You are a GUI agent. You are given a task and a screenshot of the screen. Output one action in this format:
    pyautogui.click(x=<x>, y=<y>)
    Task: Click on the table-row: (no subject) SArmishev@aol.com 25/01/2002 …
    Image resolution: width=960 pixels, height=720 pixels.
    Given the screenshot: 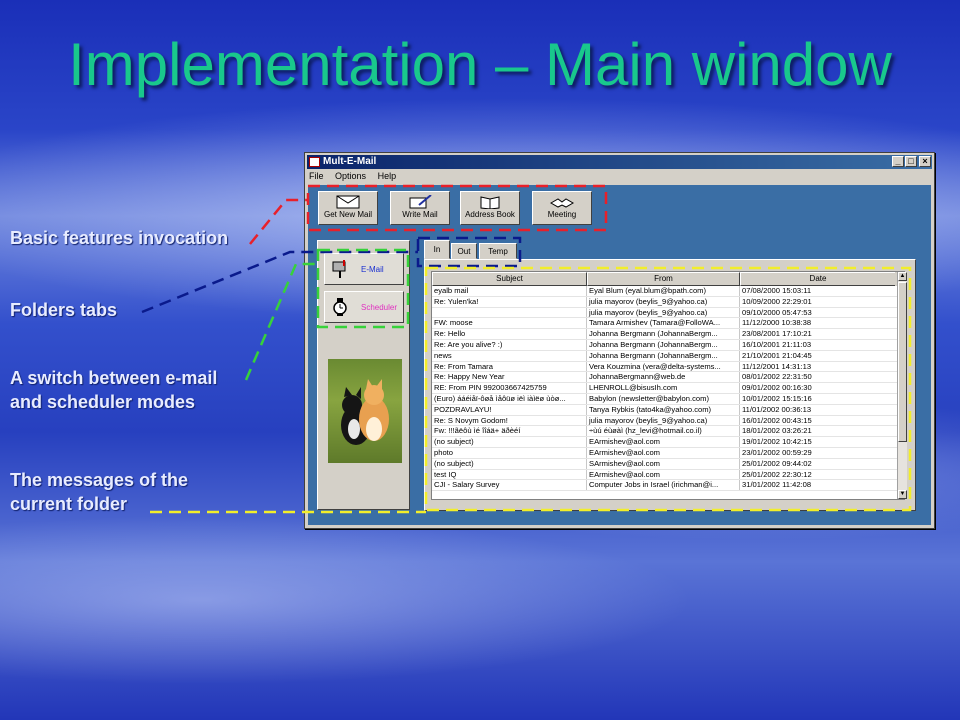 What is the action you would take?
    pyautogui.click(x=668, y=464)
    